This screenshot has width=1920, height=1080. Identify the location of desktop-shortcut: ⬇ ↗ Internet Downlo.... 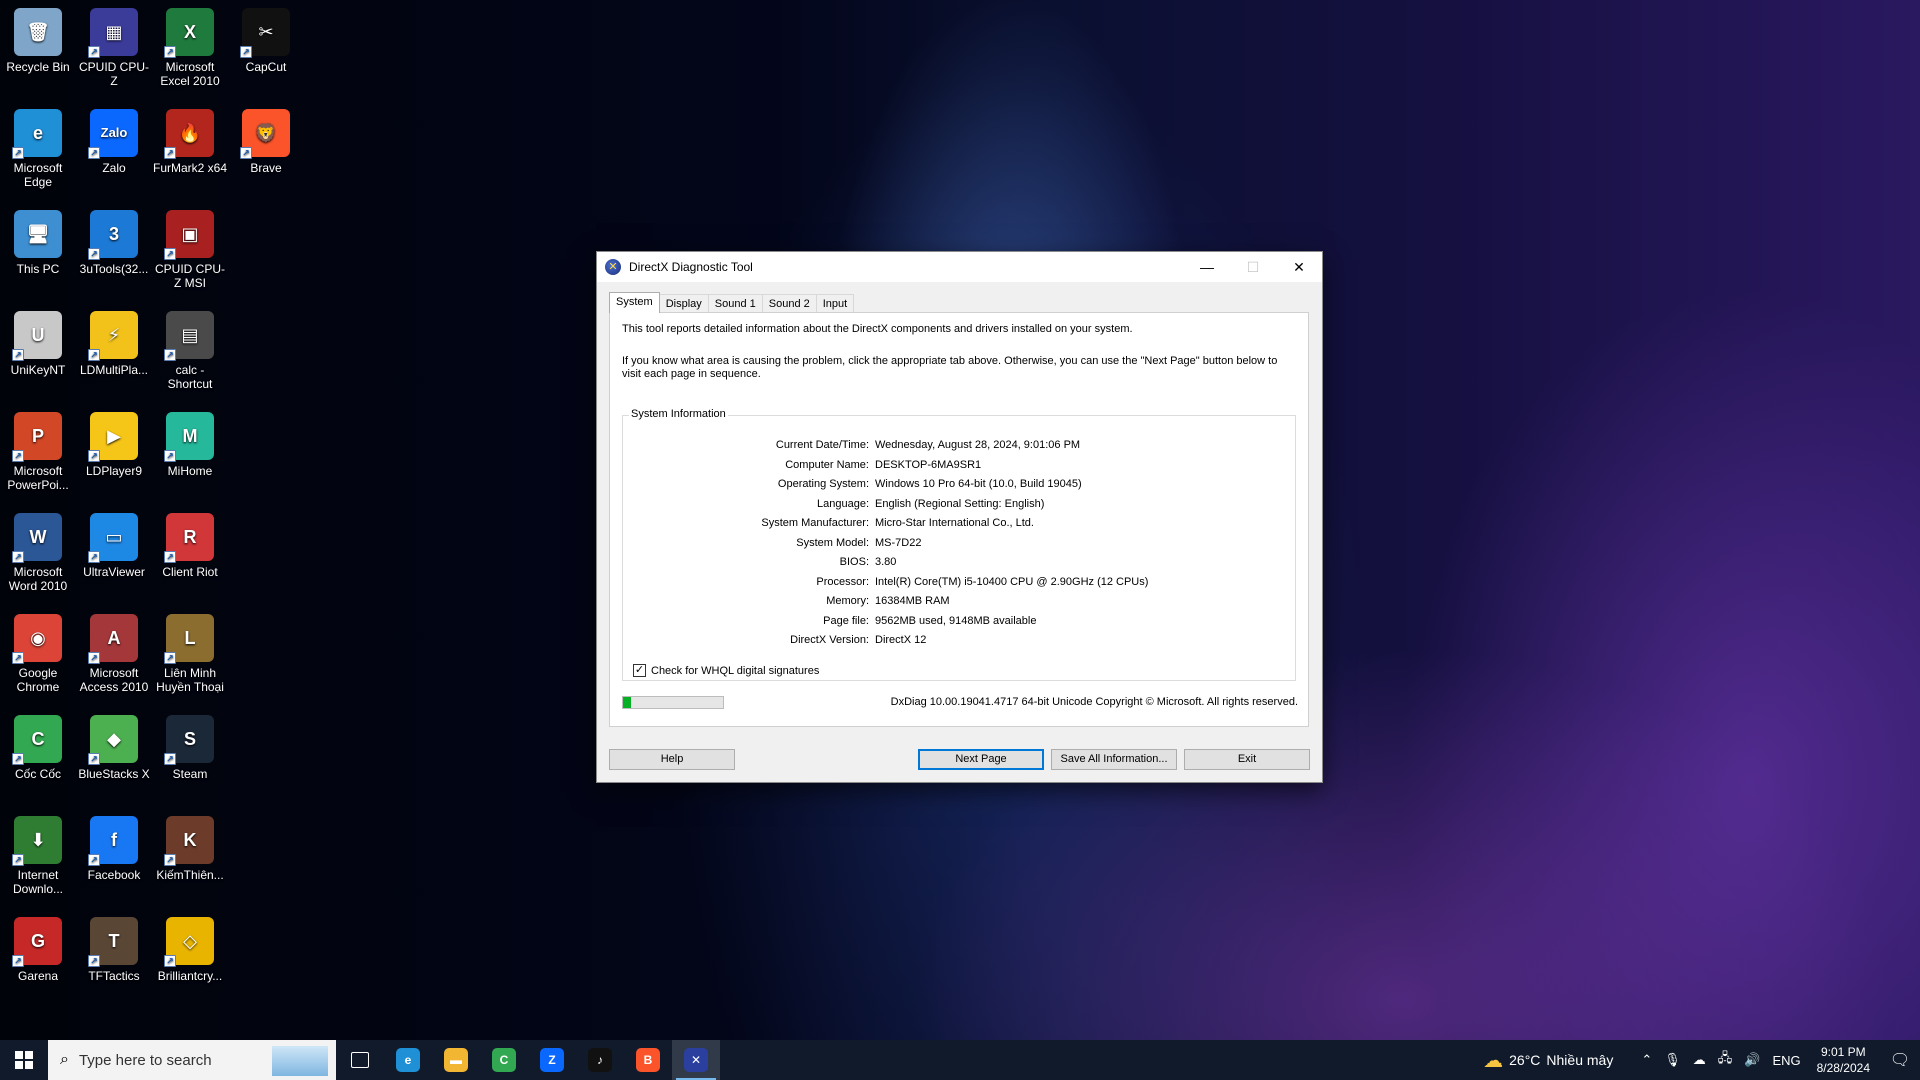
(38, 853).